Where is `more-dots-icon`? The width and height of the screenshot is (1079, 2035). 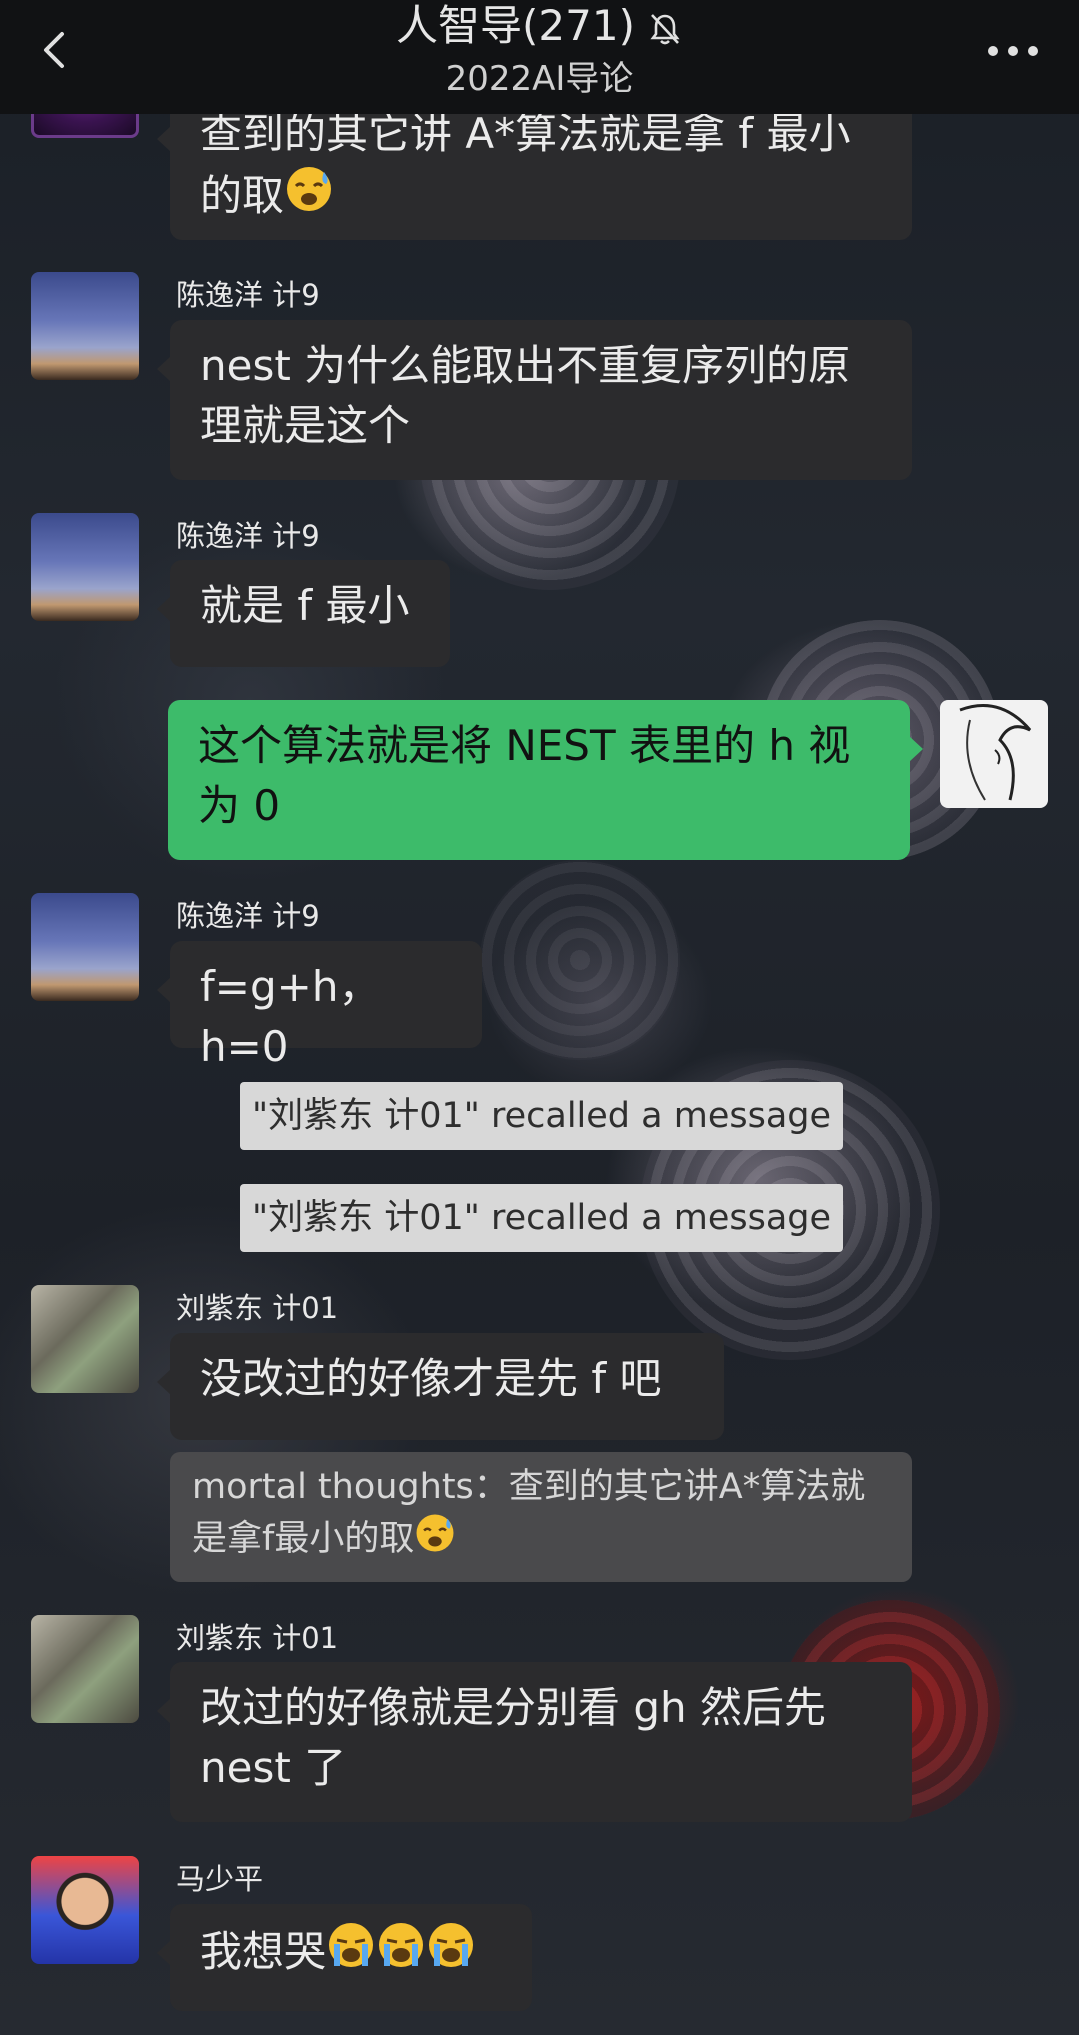
more-dots-icon is located at coordinates (1013, 51).